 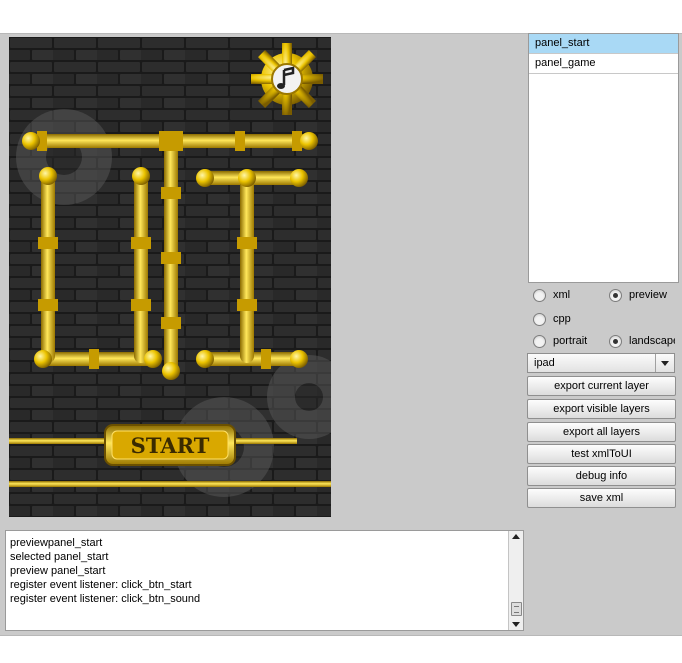 What do you see at coordinates (562, 319) in the screenshot?
I see `mode-cpp-label: cpp` at bounding box center [562, 319].